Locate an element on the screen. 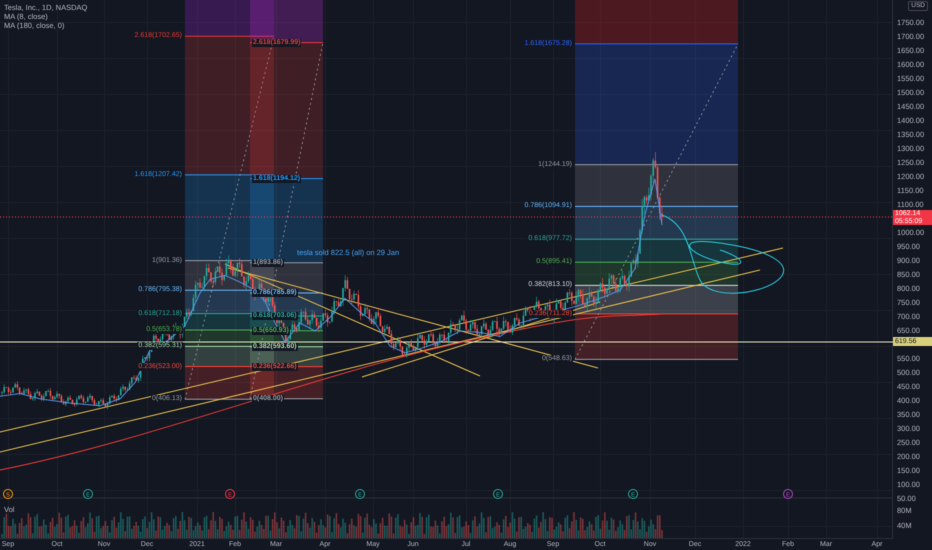 Image resolution: width=932 pixels, height=550 pixels. hand-drawn-curve is located at coordinates (723, 254).